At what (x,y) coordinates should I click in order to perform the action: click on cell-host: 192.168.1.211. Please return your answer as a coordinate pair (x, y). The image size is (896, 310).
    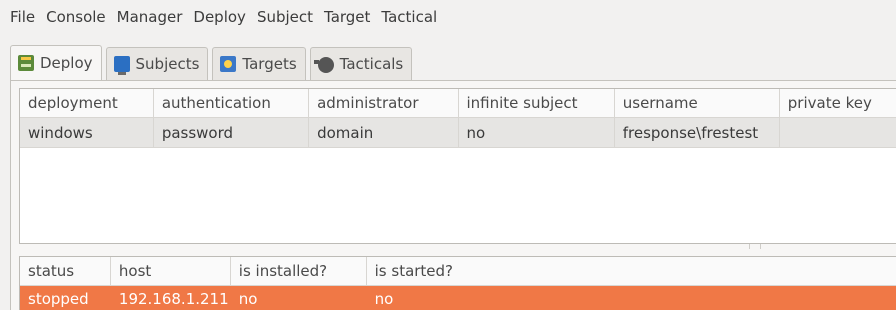
    Looking at the image, I should click on (173, 299).